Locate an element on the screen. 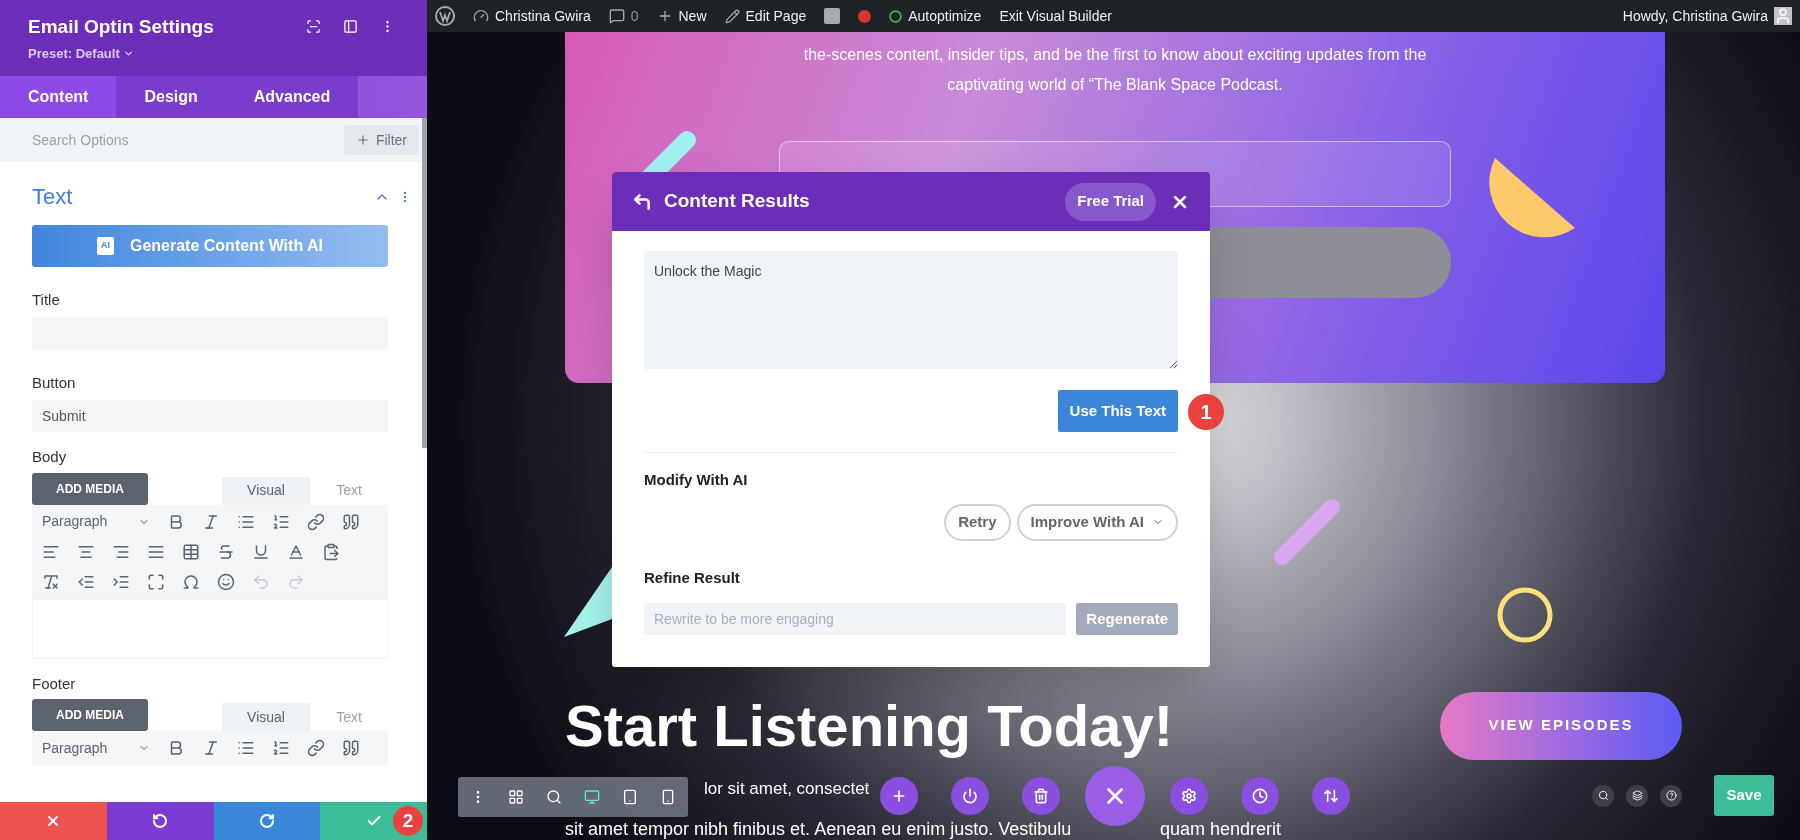 This screenshot has width=1800, height=840. panel-title: Email Optin Settings is located at coordinates (121, 27).